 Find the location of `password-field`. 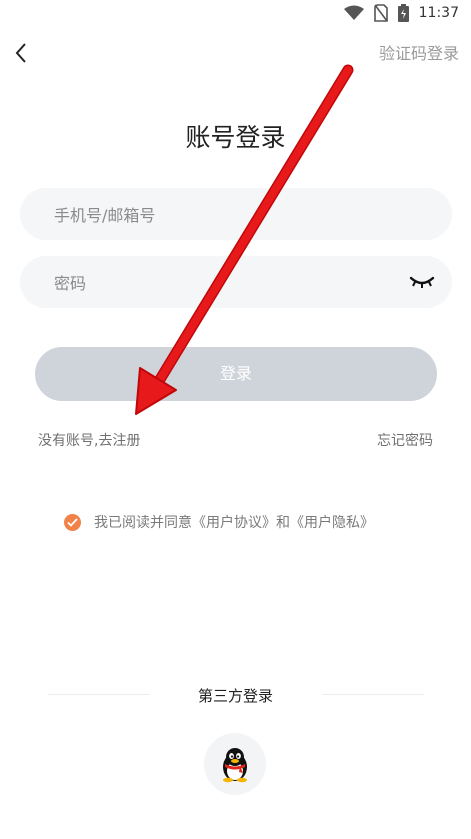

password-field is located at coordinates (236, 283).